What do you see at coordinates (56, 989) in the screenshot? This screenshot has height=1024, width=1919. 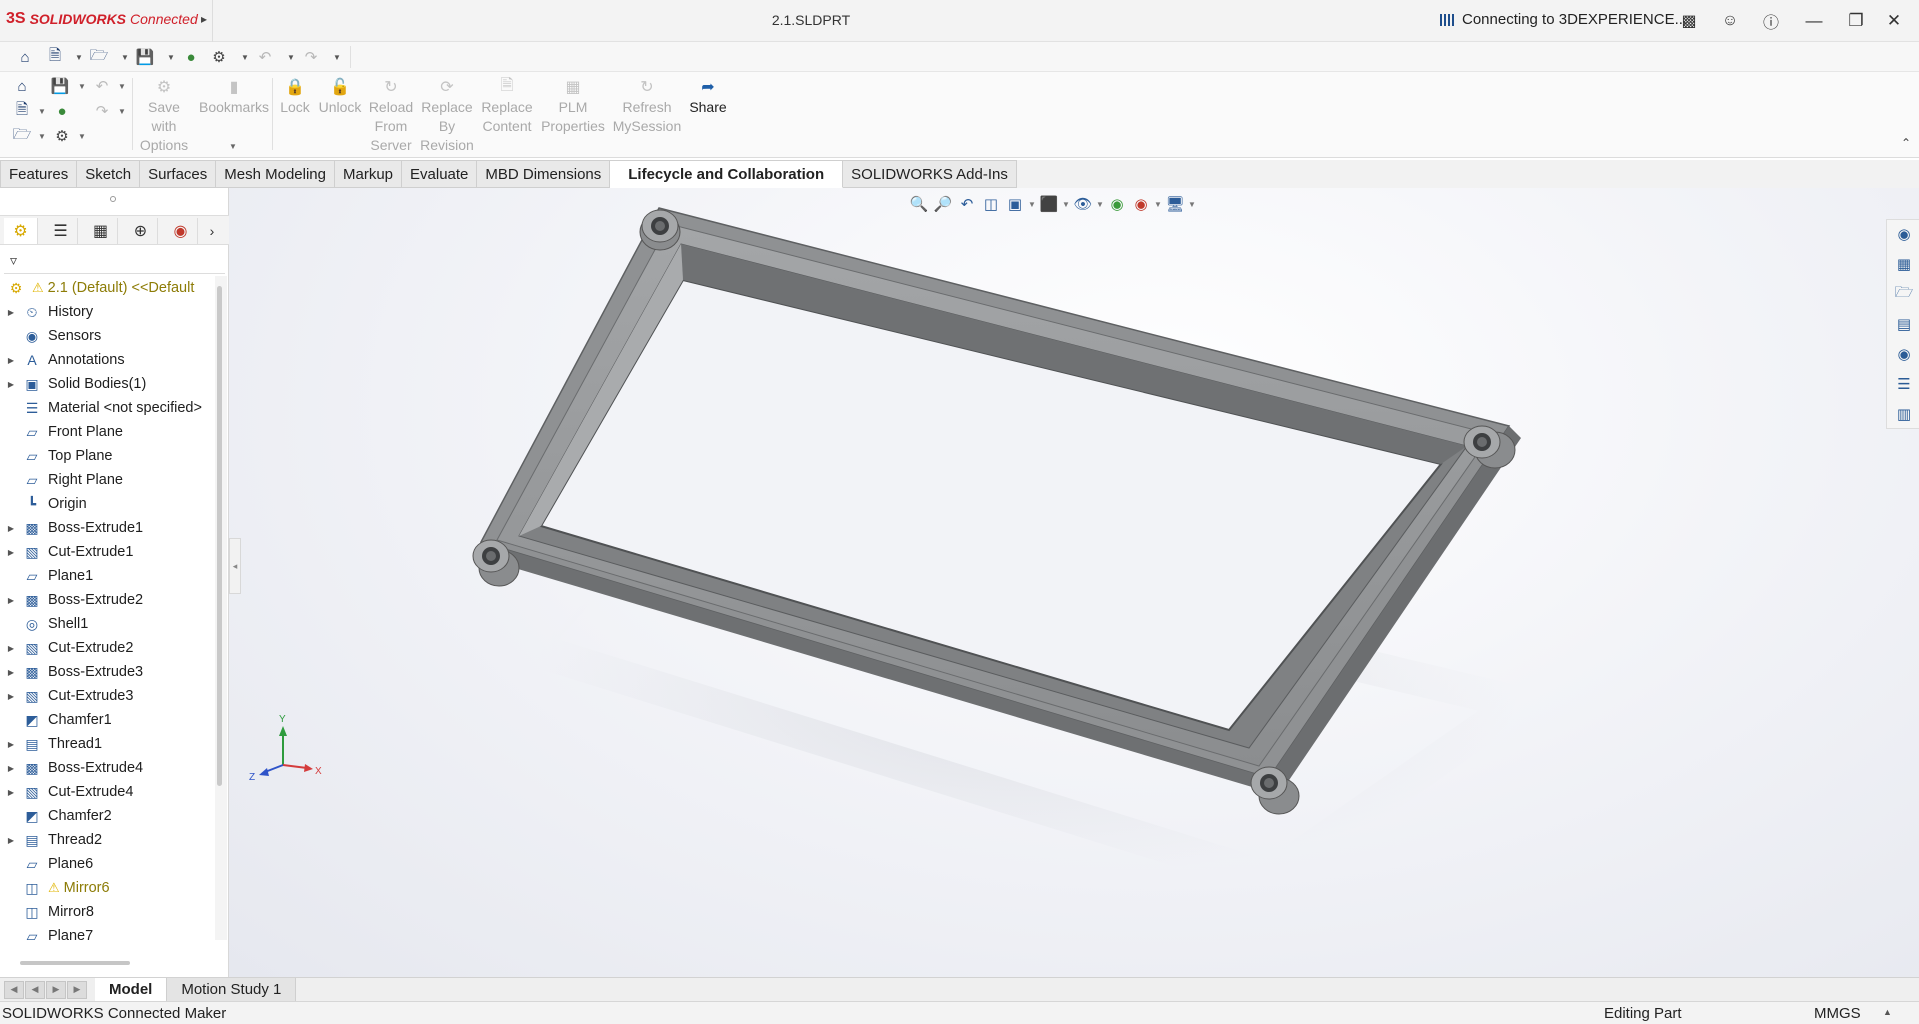 I see `next-tab-icon: ▶` at bounding box center [56, 989].